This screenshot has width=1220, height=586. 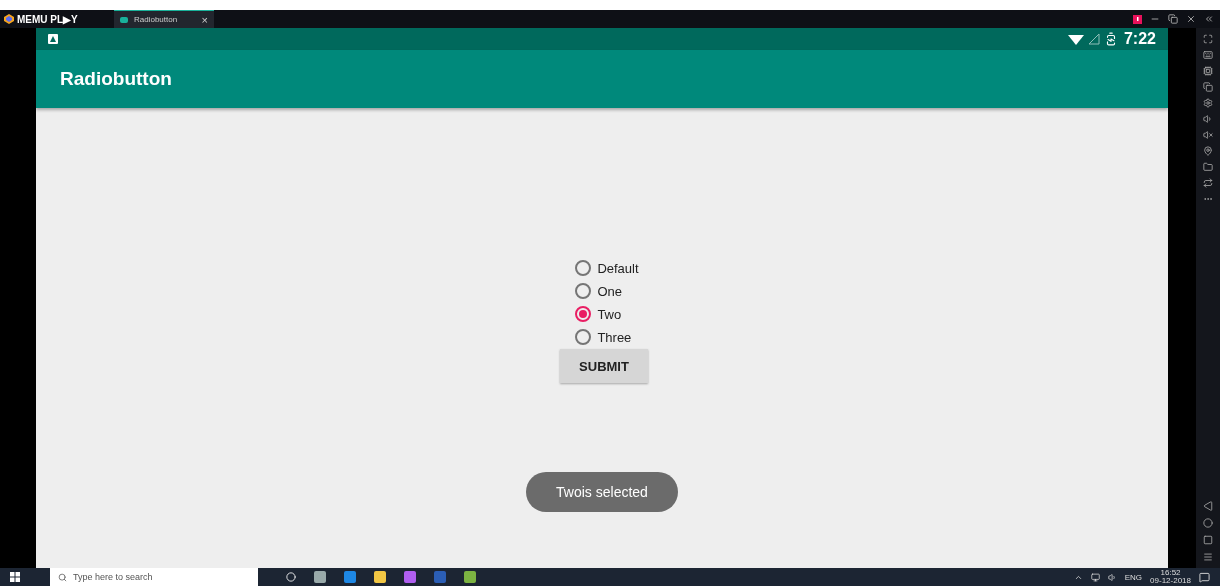 What do you see at coordinates (53, 39) in the screenshot?
I see `app-notification-icon` at bounding box center [53, 39].